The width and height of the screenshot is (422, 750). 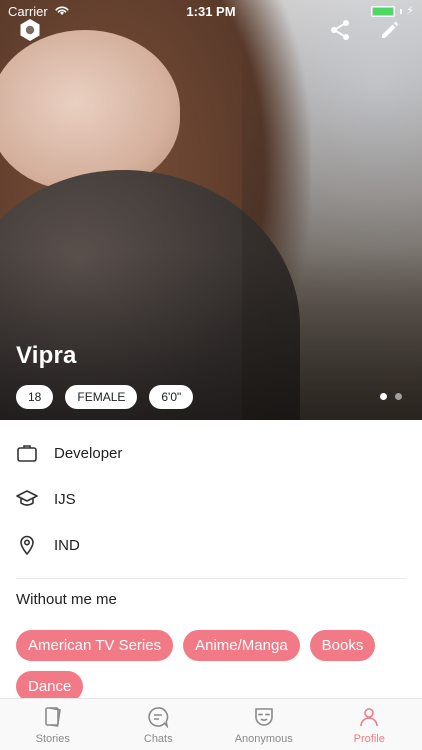 I want to click on tab-stories: Stories, so click(x=53, y=724).